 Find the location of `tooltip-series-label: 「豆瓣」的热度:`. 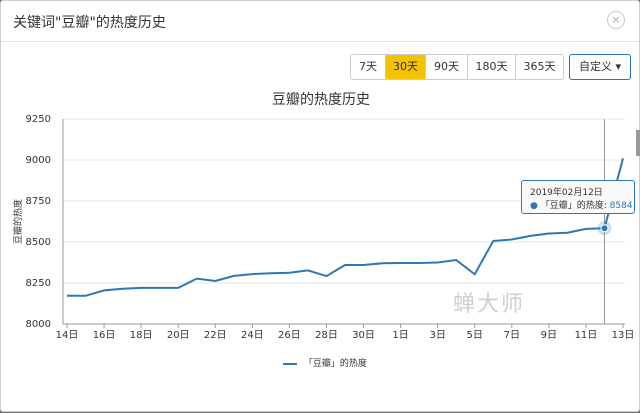

tooltip-series-label: 「豆瓣」的热度: is located at coordinates (573, 206).